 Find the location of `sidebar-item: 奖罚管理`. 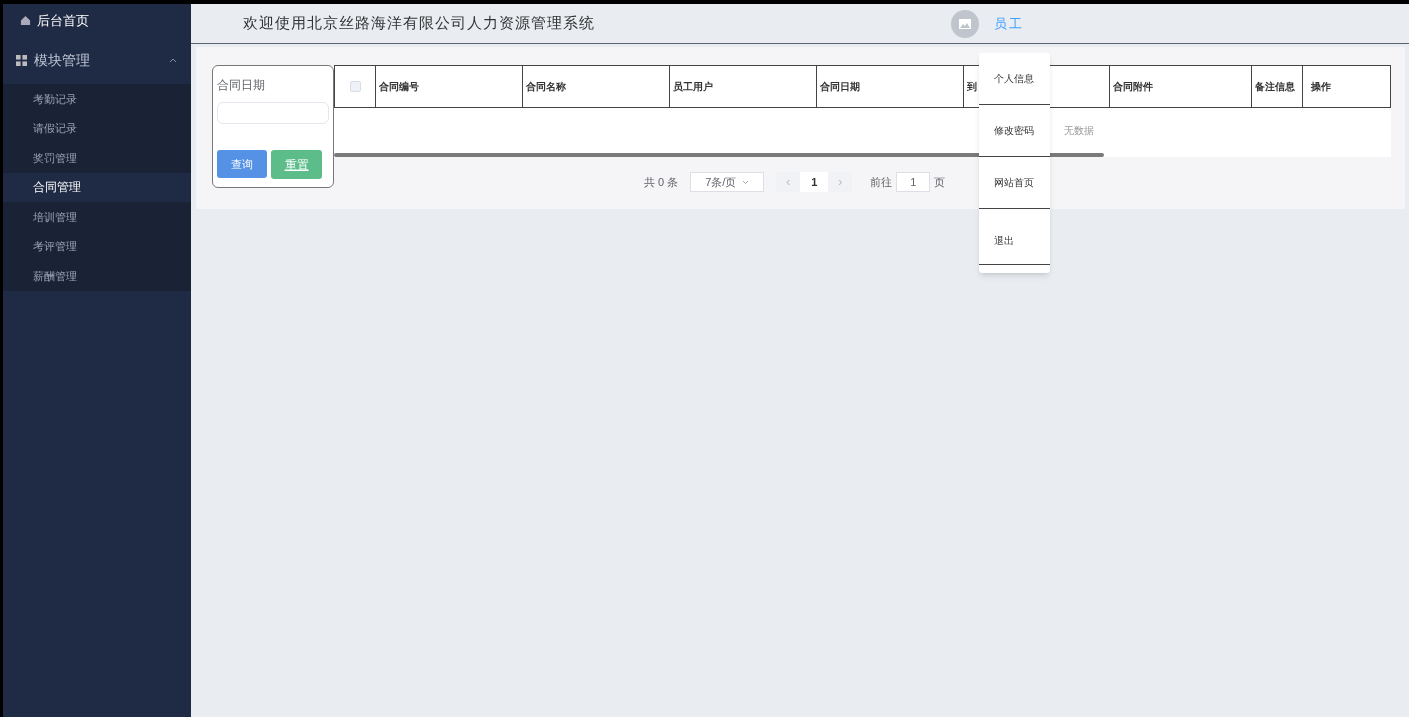

sidebar-item: 奖罚管理 is located at coordinates (97, 158).